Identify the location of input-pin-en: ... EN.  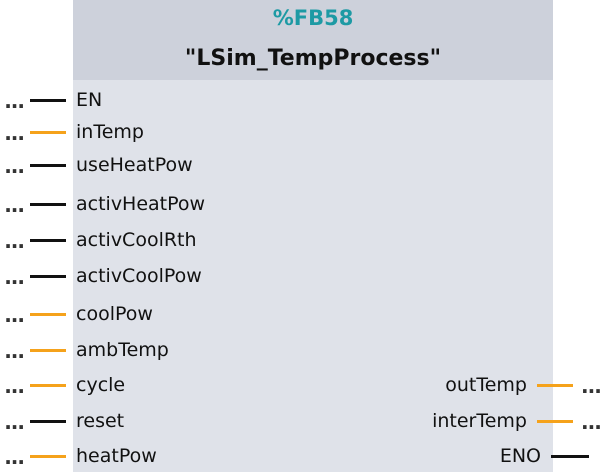
(51, 100).